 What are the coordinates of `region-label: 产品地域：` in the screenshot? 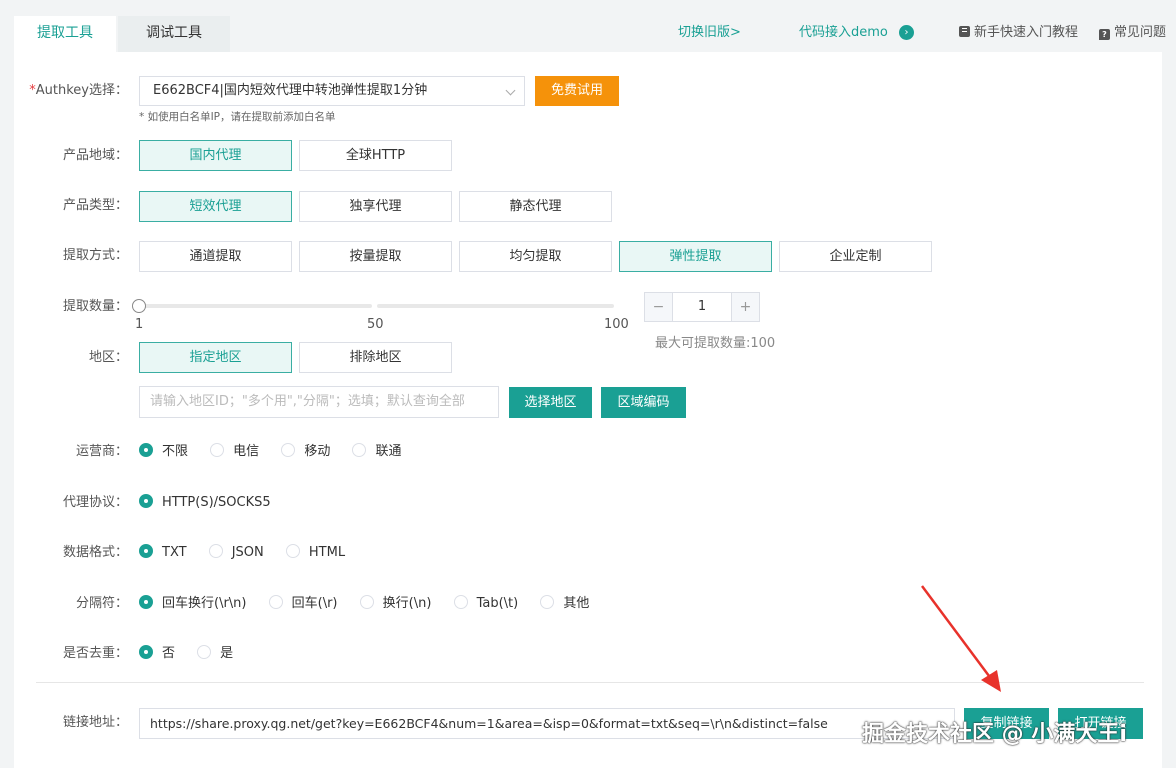 It's located at (95, 155).